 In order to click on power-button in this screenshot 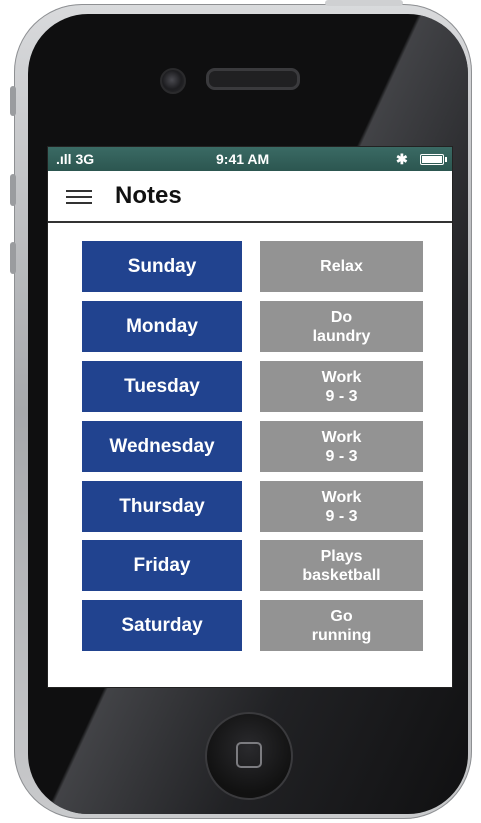, I will do `click(364, 3)`.